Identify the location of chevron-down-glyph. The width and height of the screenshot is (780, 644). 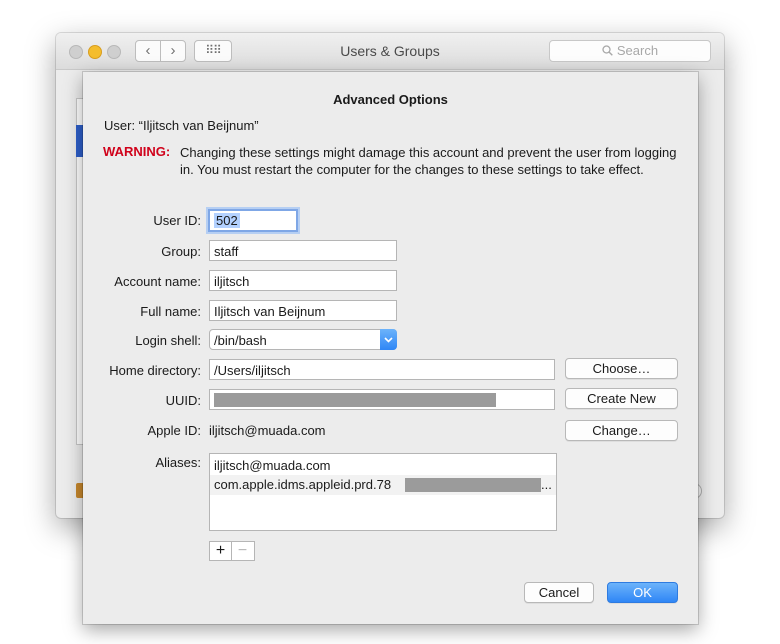
(388, 340).